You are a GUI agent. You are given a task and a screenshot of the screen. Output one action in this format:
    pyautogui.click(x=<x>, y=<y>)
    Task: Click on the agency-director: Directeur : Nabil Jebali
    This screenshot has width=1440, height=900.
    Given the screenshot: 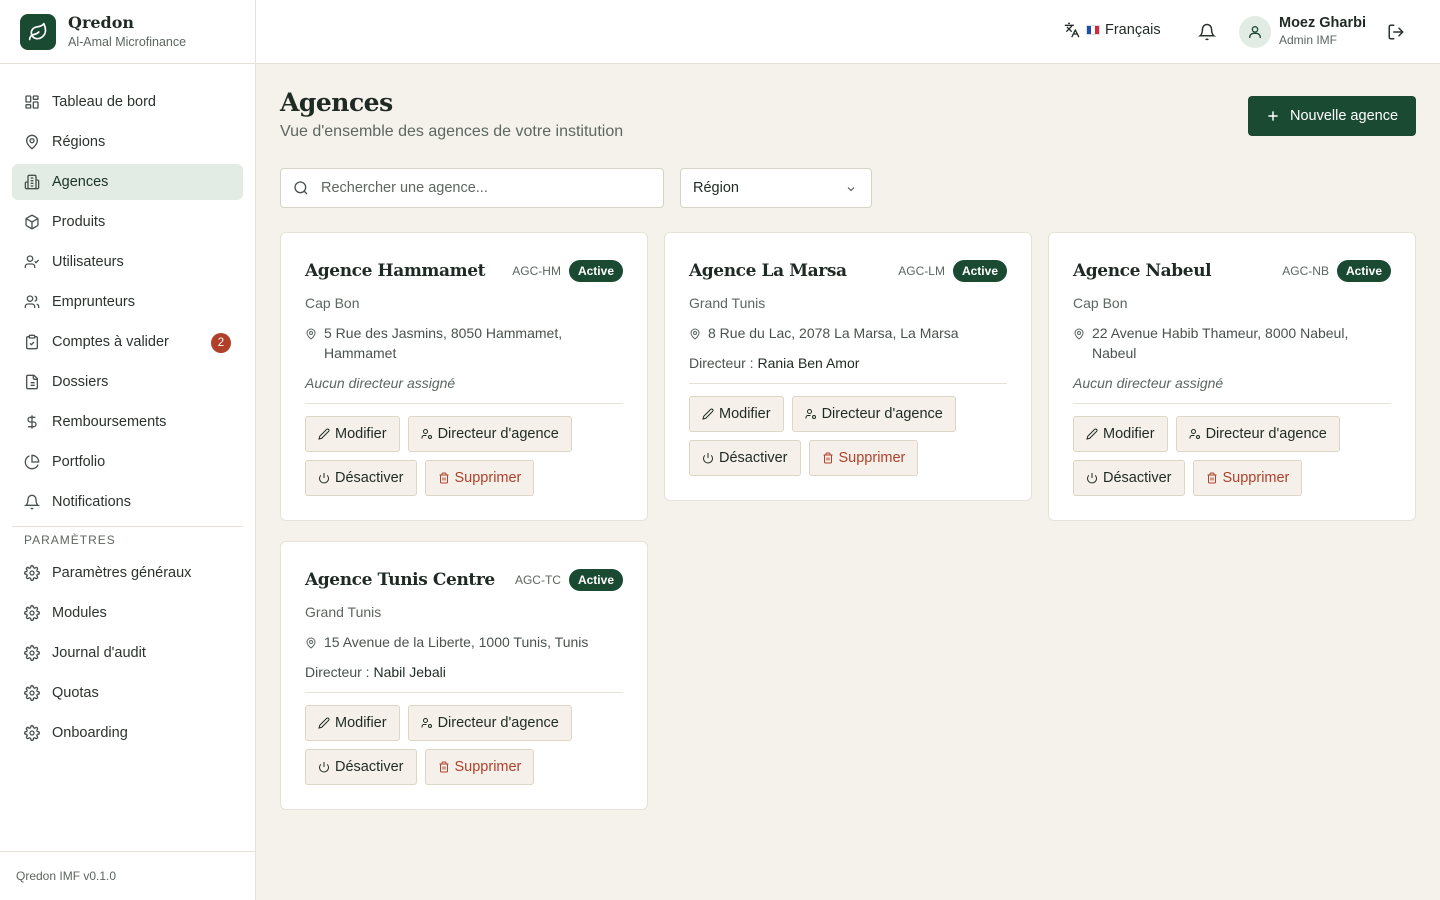 What is the action you would take?
    pyautogui.click(x=464, y=672)
    